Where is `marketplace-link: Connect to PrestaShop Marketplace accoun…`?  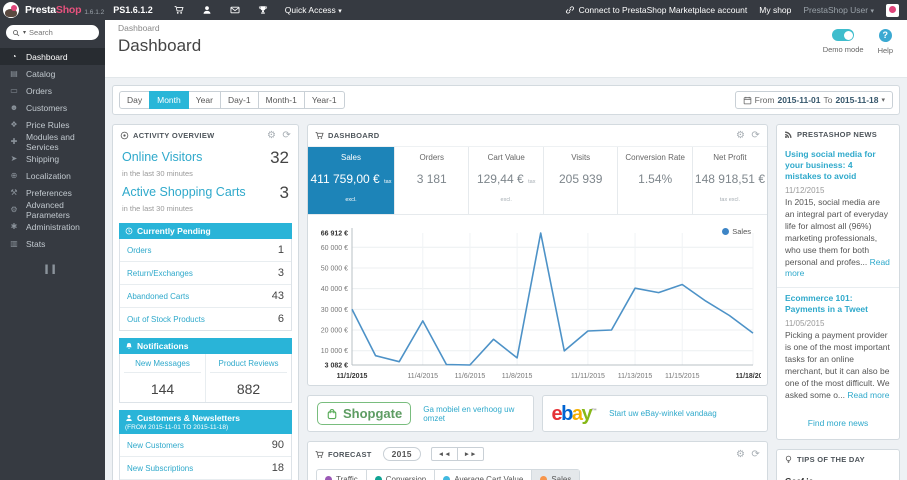
marketplace-link: Connect to PrestaShop Marketplace accoun… is located at coordinates (656, 10).